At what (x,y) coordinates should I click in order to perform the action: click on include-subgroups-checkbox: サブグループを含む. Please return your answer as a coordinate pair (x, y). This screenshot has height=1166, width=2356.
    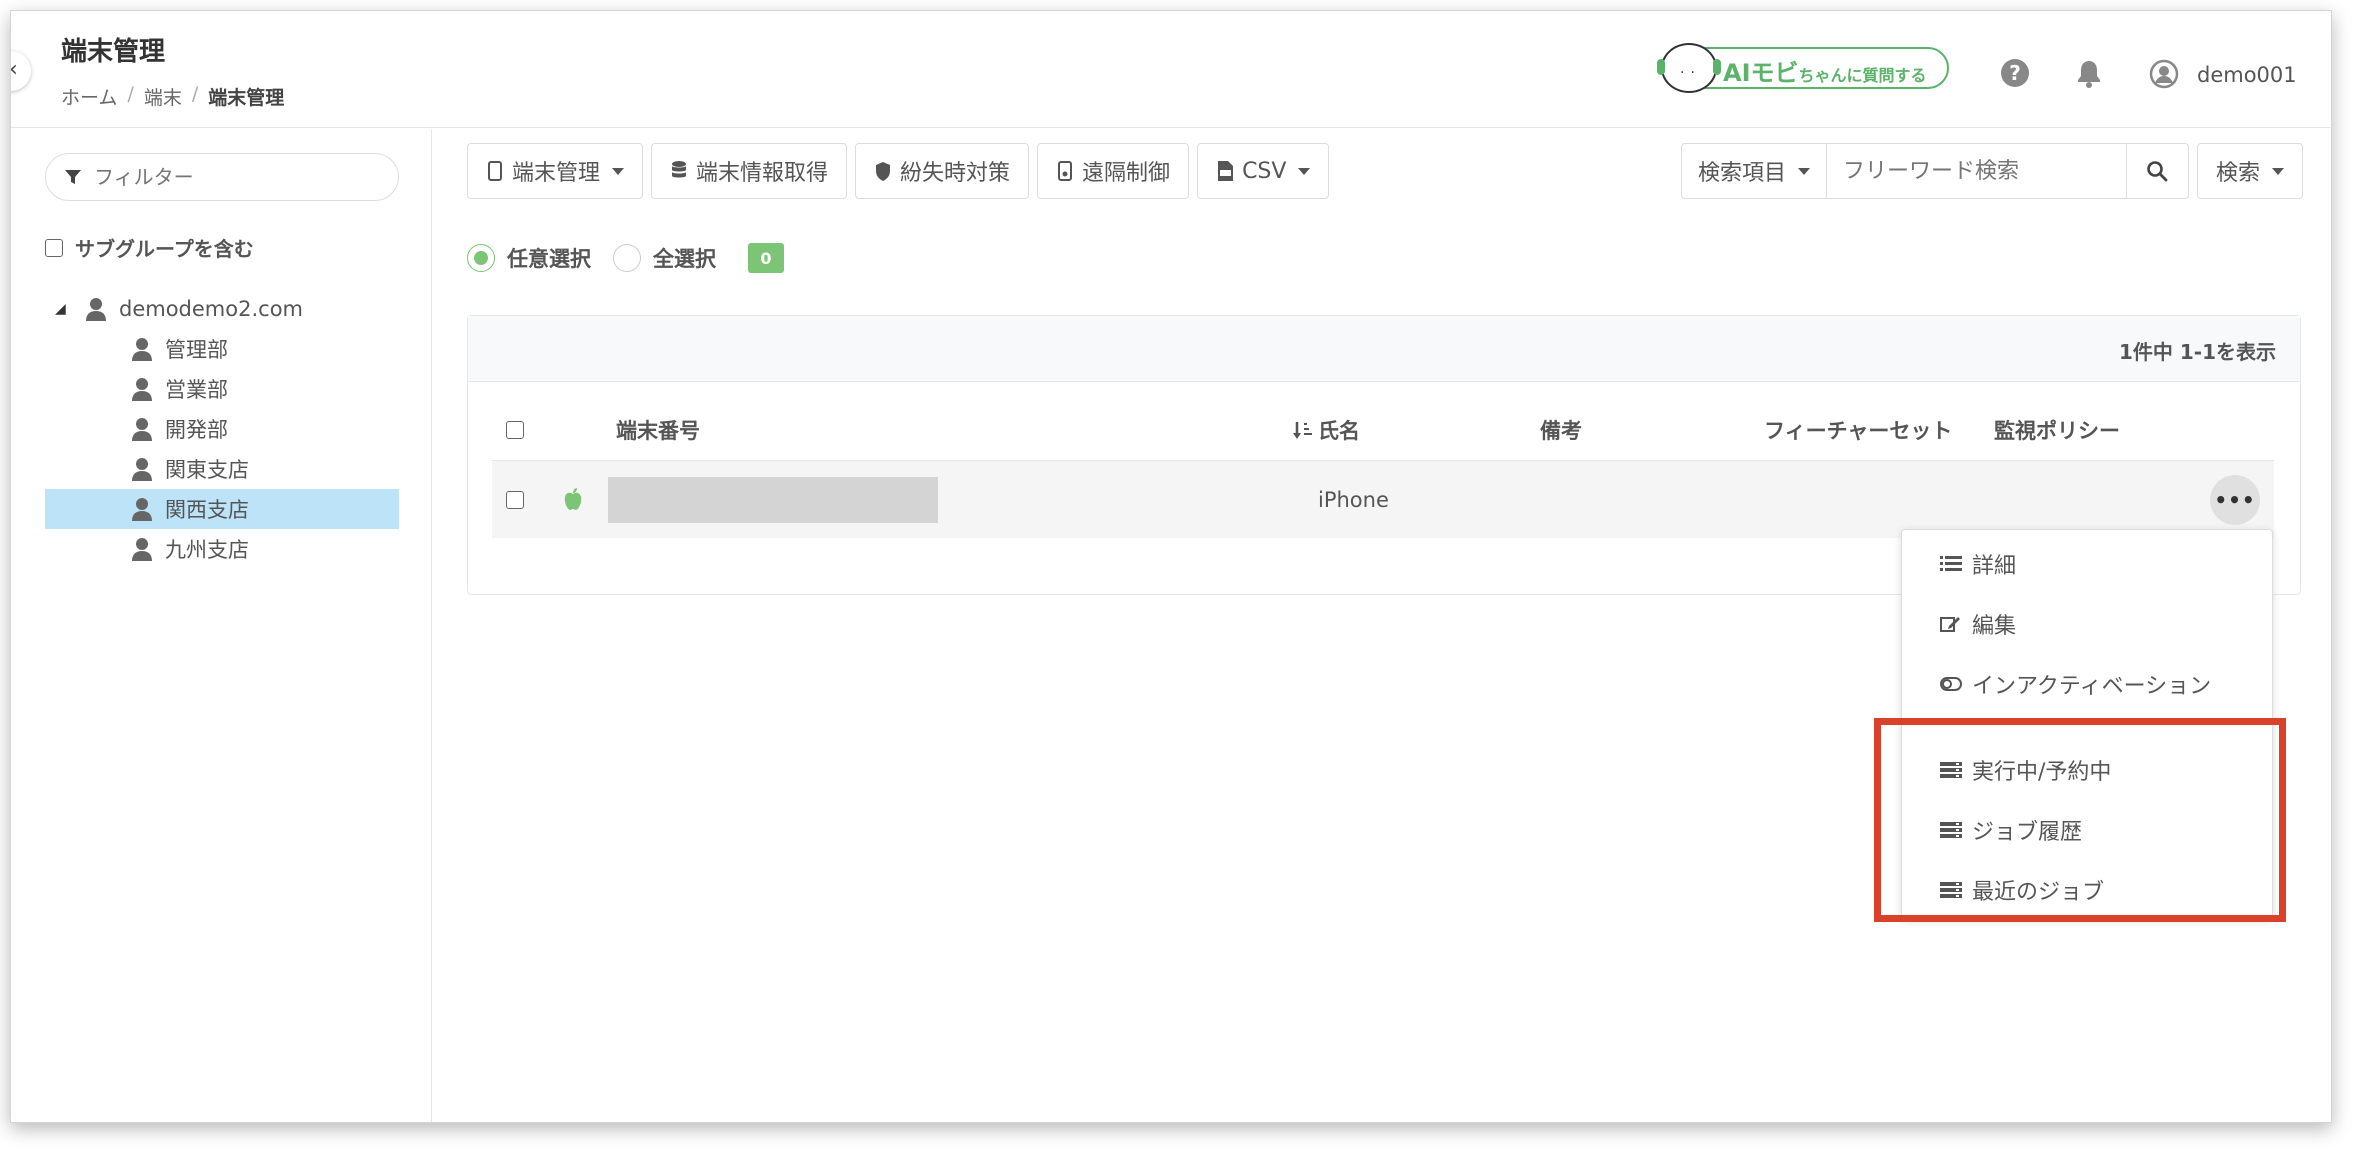
    Looking at the image, I should click on (149, 247).